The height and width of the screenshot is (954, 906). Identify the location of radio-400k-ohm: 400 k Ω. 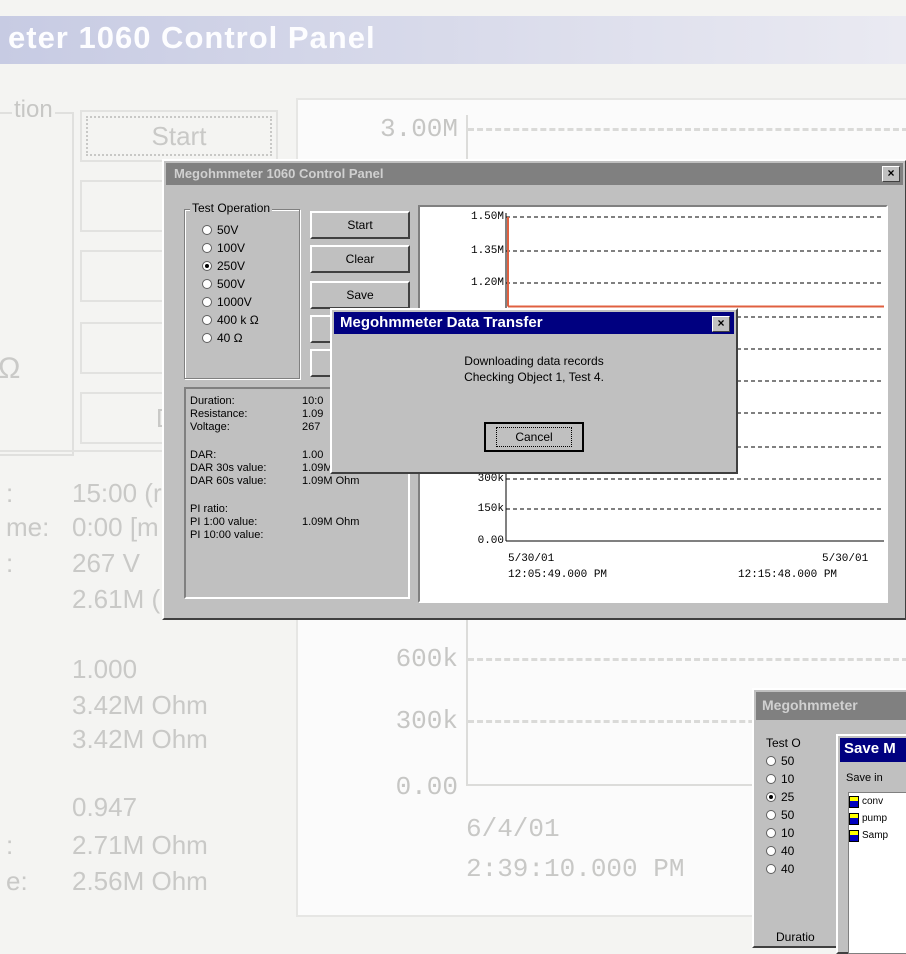
(230, 320).